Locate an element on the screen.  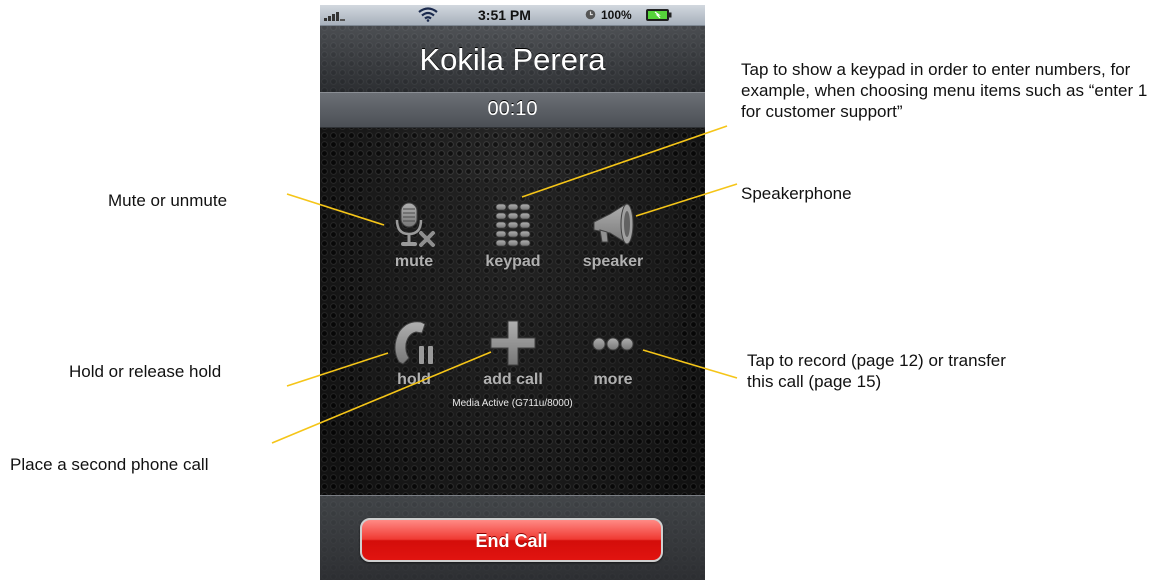
caller-name: Kokila Perera is located at coordinates (512, 59).